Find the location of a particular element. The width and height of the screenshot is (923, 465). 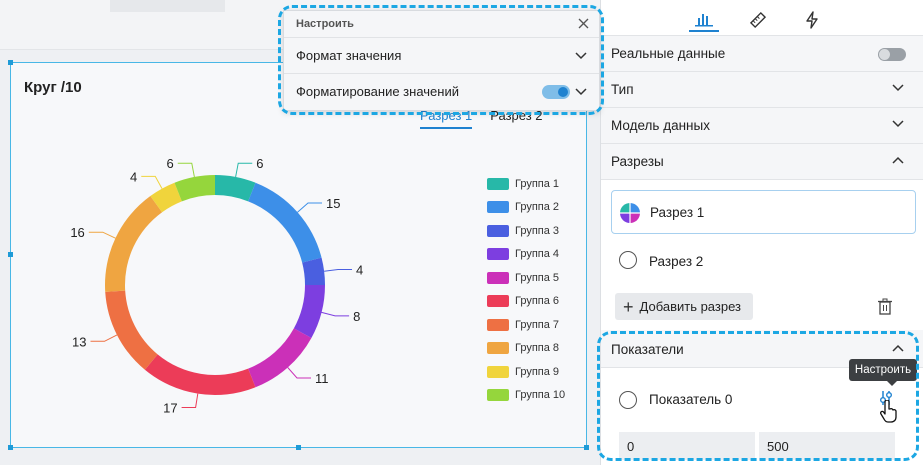

measures-body: Показатель 0 is located at coordinates (762, 416).